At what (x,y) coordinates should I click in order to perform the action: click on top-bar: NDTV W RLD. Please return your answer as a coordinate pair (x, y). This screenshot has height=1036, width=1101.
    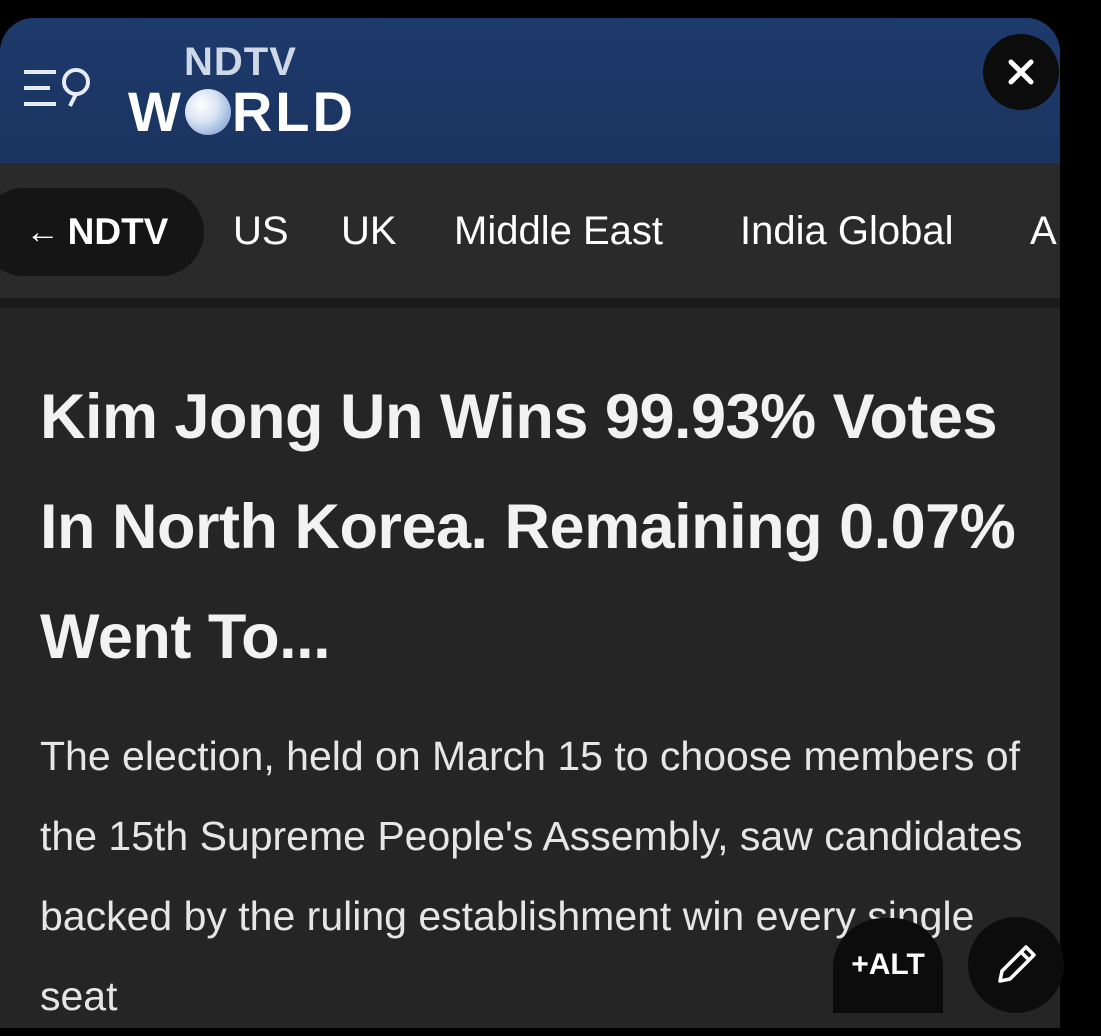
    Looking at the image, I should click on (530, 90).